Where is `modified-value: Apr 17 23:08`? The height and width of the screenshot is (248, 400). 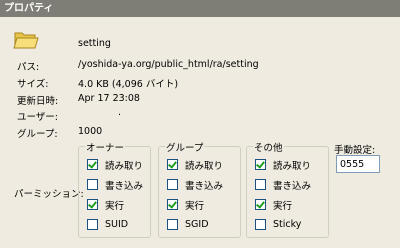 modified-value: Apr 17 23:08 is located at coordinates (109, 98).